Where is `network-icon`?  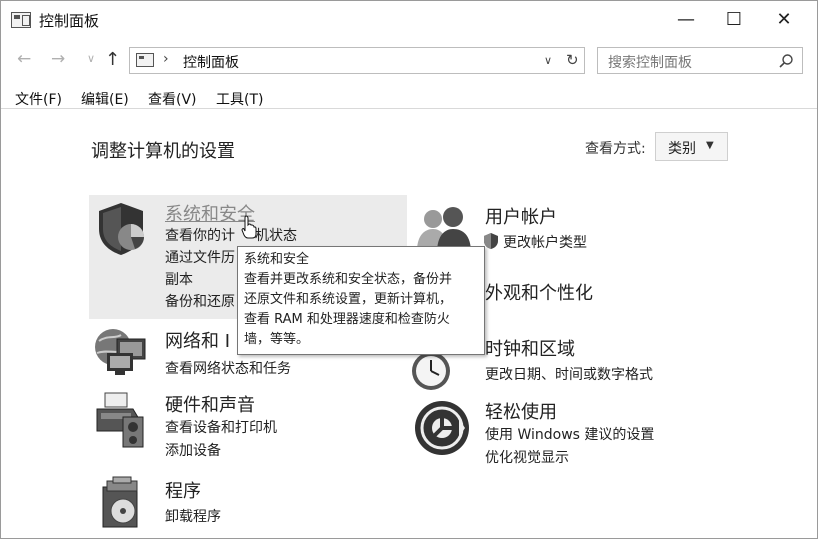
network-icon is located at coordinates (120, 352).